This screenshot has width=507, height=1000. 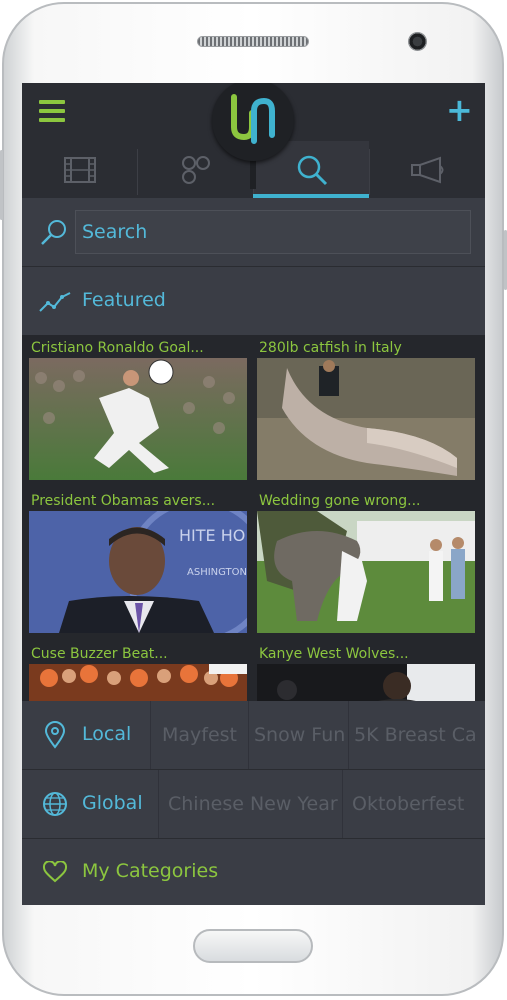 I want to click on video-thumbnail: HITE HO ASHINGTON, so click(x=138, y=572).